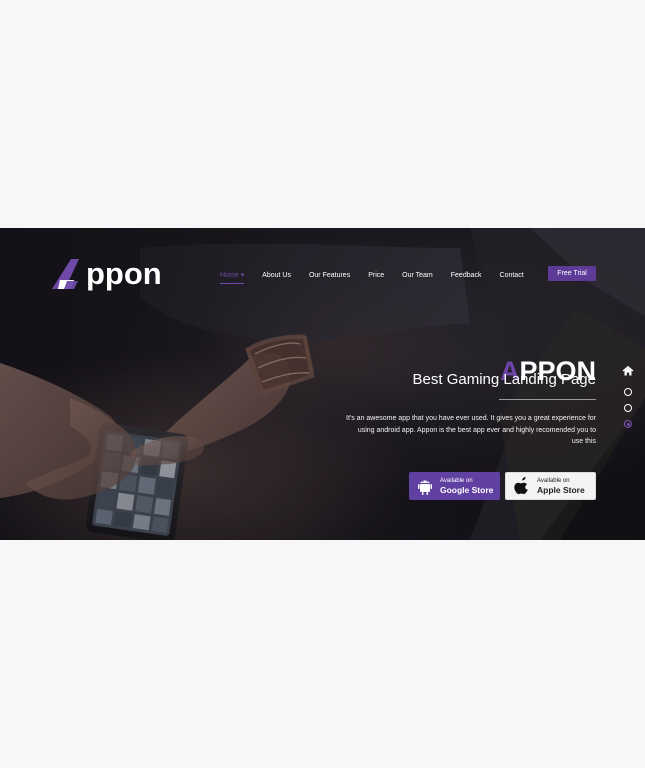 This screenshot has height=768, width=645. Describe the element at coordinates (376, 276) in the screenshot. I see `nav-link-price: Price` at that location.